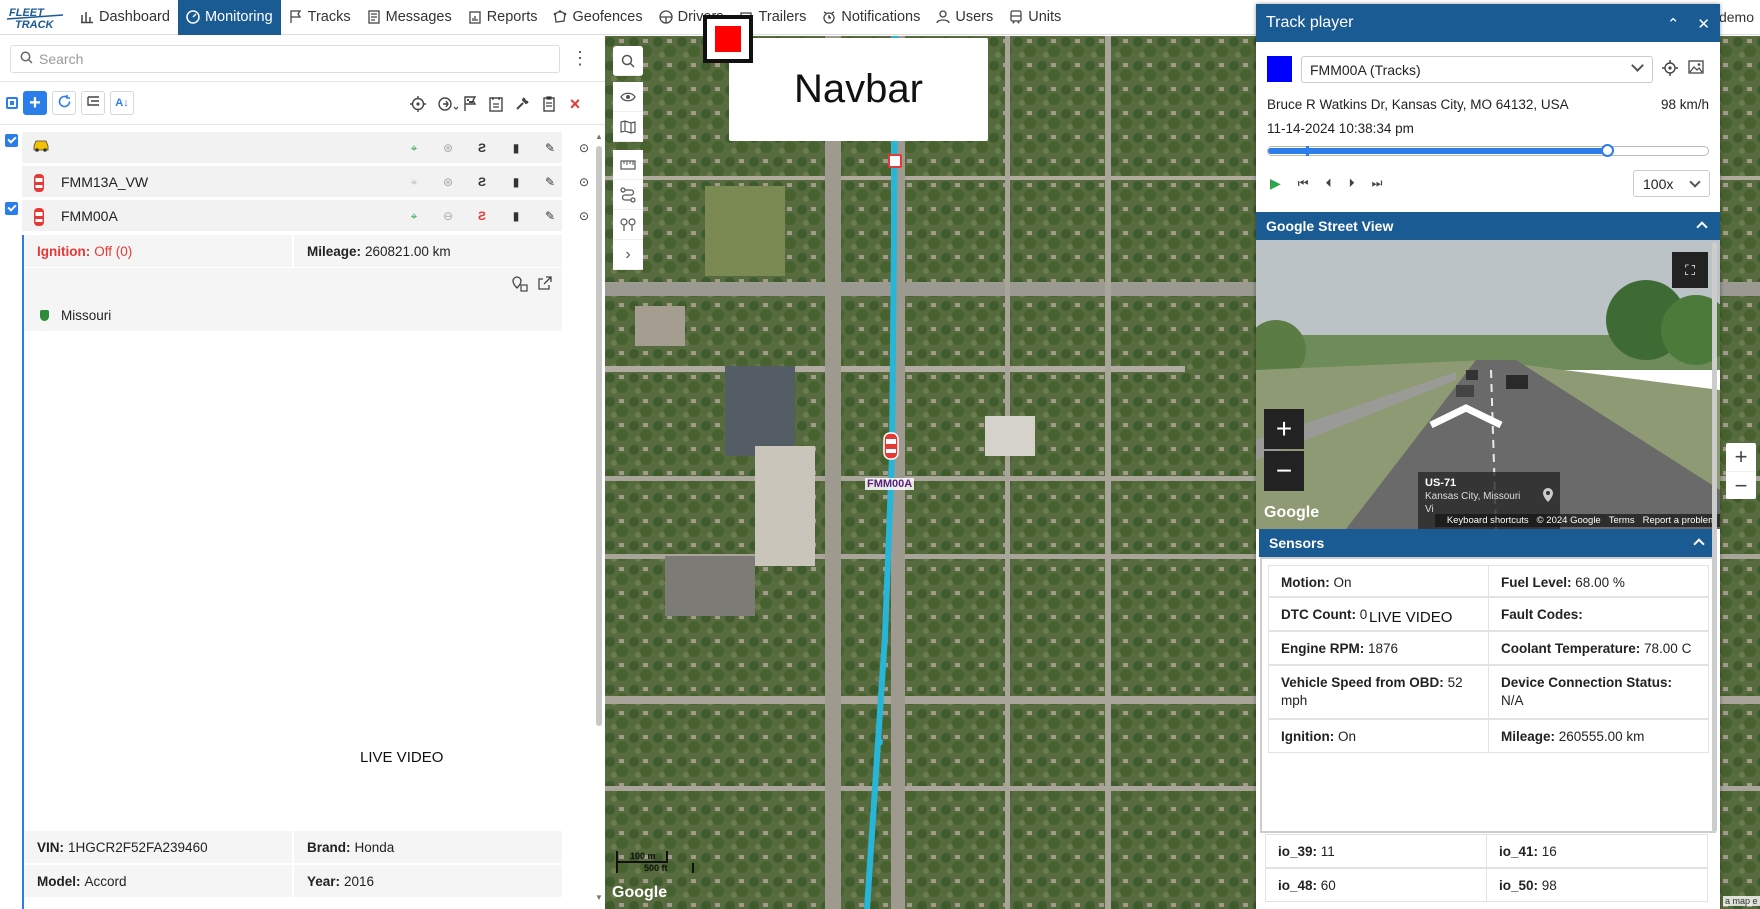 This screenshot has height=909, width=1760. I want to click on tracks-flag-icon, so click(470, 104).